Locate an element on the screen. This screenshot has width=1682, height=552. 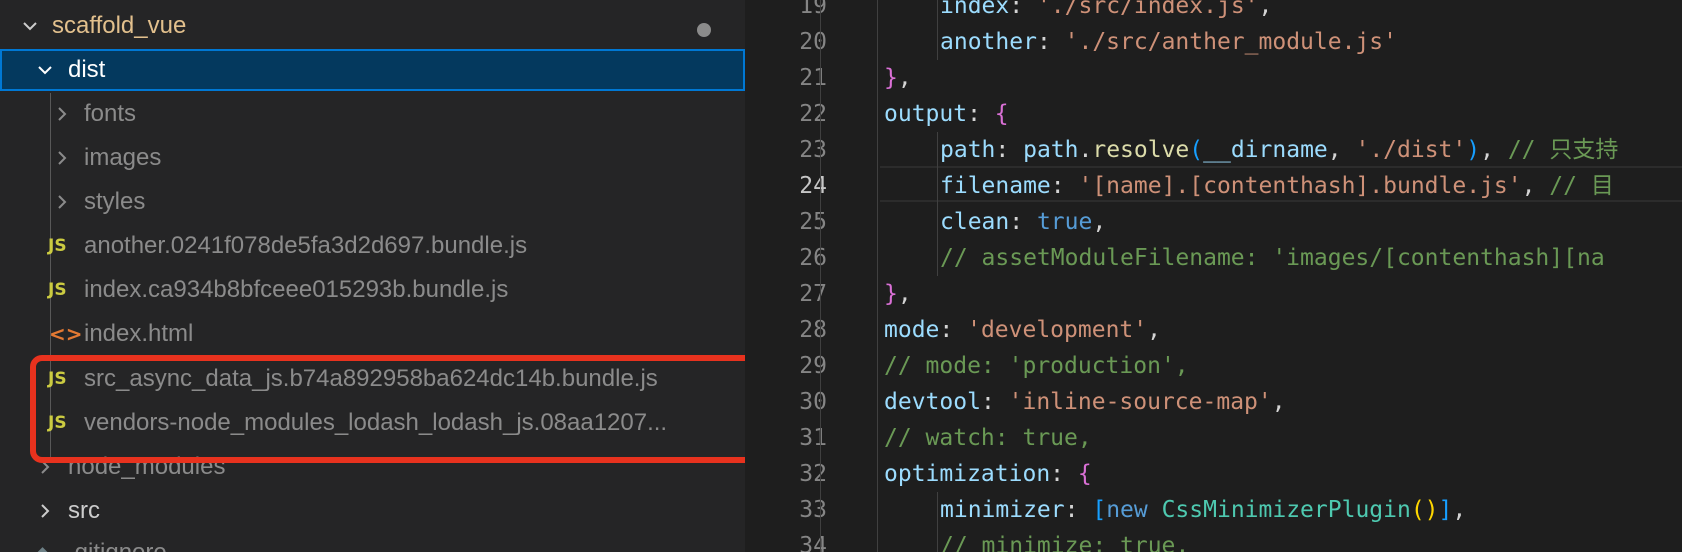
code-token: index is located at coordinates (975, 9).